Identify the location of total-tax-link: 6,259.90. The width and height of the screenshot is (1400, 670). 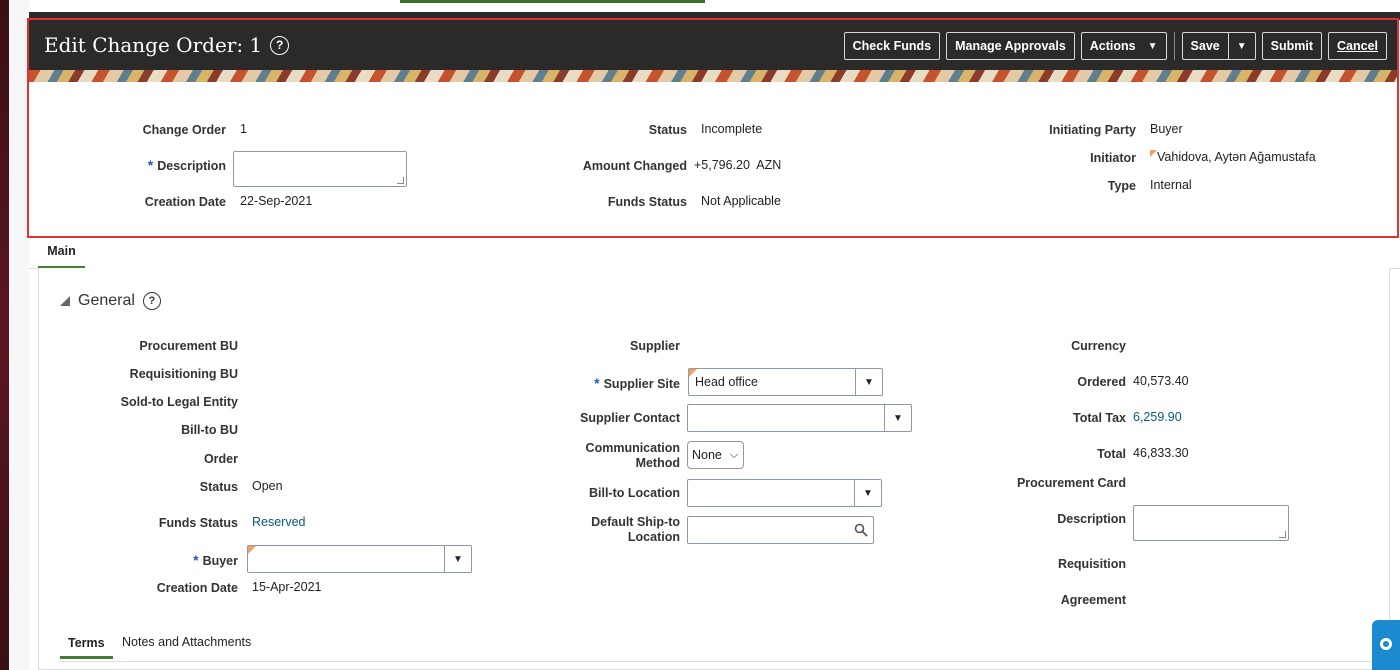
(1157, 417).